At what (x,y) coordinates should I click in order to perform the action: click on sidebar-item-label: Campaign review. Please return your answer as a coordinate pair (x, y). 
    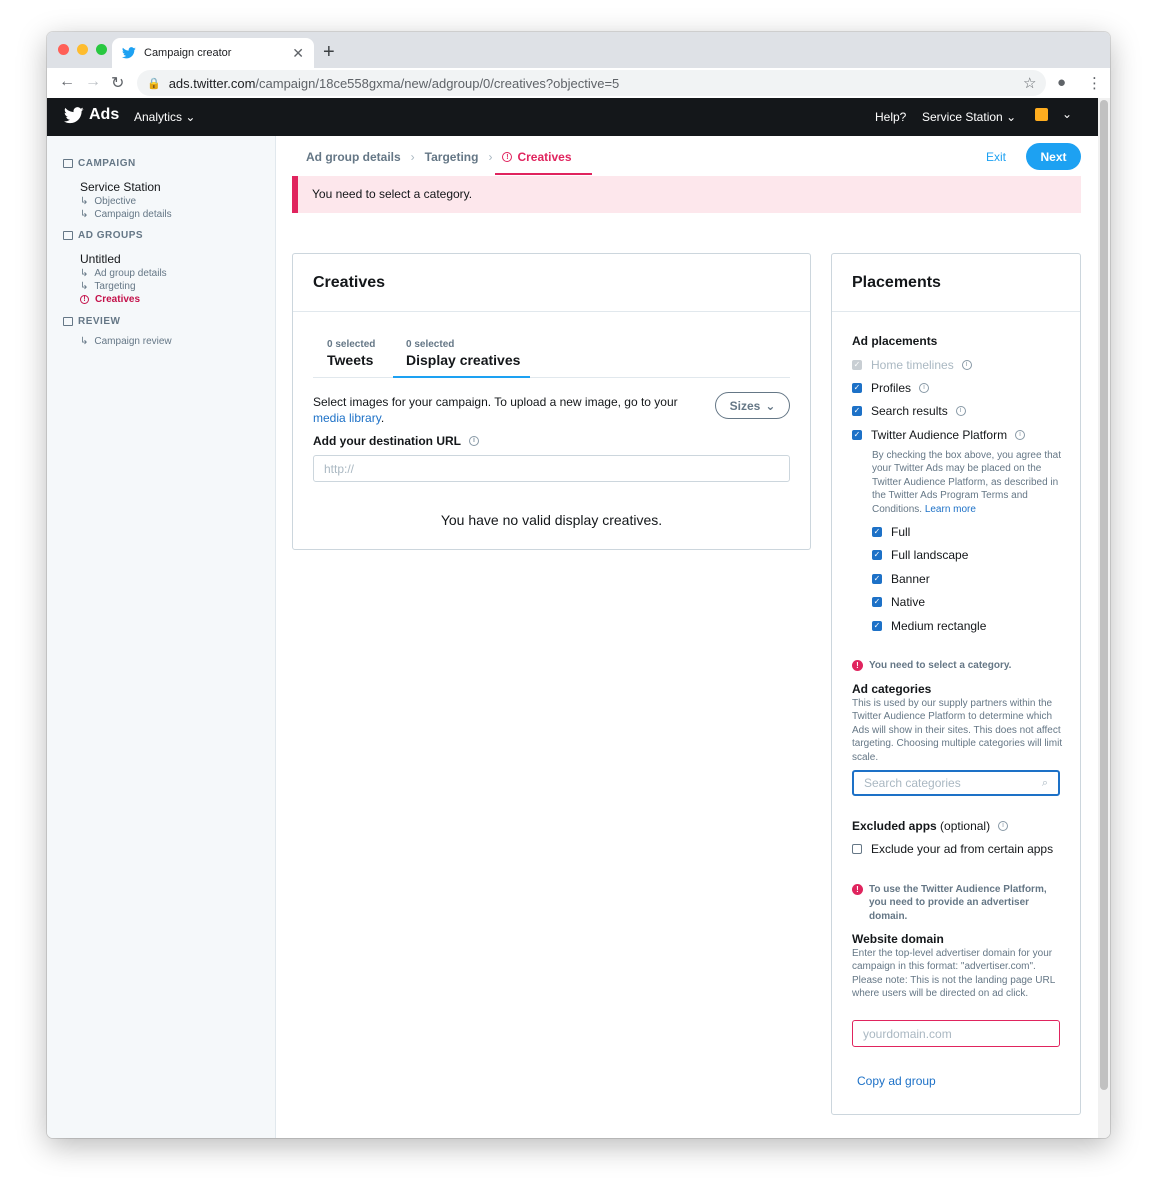
    Looking at the image, I should click on (133, 341).